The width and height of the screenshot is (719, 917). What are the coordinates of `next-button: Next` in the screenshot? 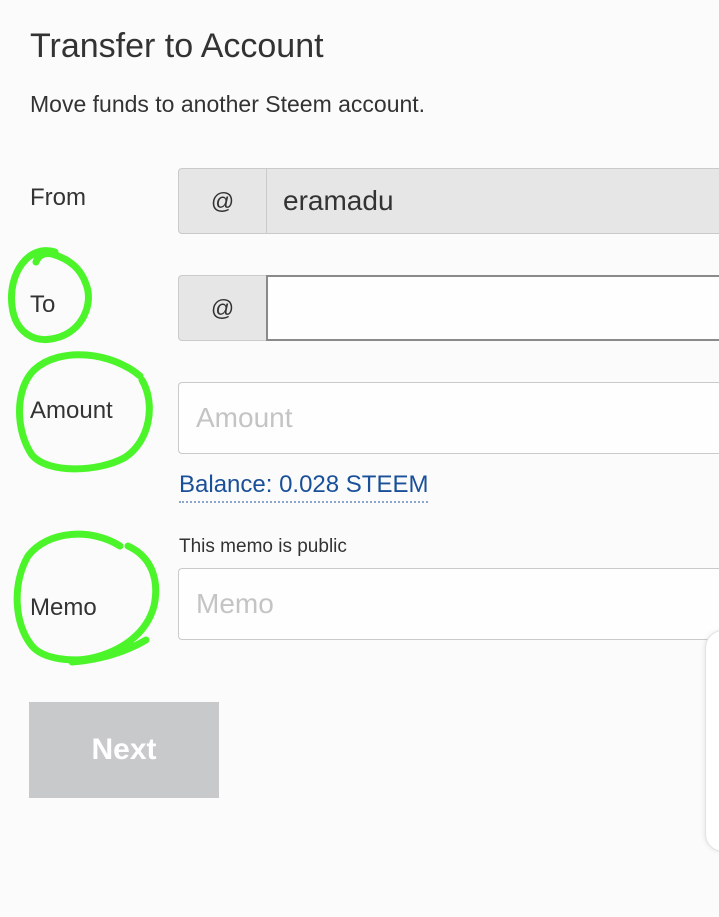 It's located at (124, 750).